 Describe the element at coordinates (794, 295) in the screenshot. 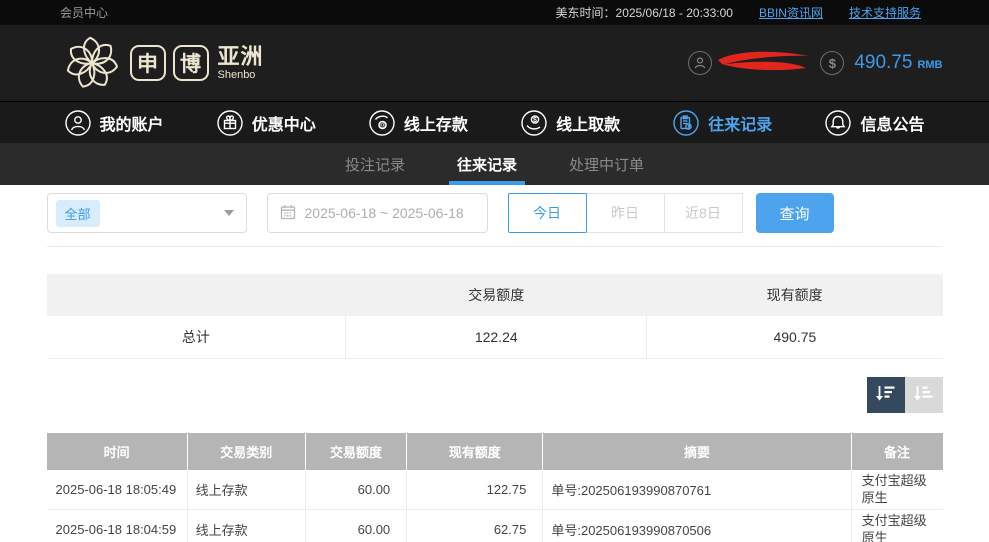

I see `summary-header-balance: 现有额度` at that location.